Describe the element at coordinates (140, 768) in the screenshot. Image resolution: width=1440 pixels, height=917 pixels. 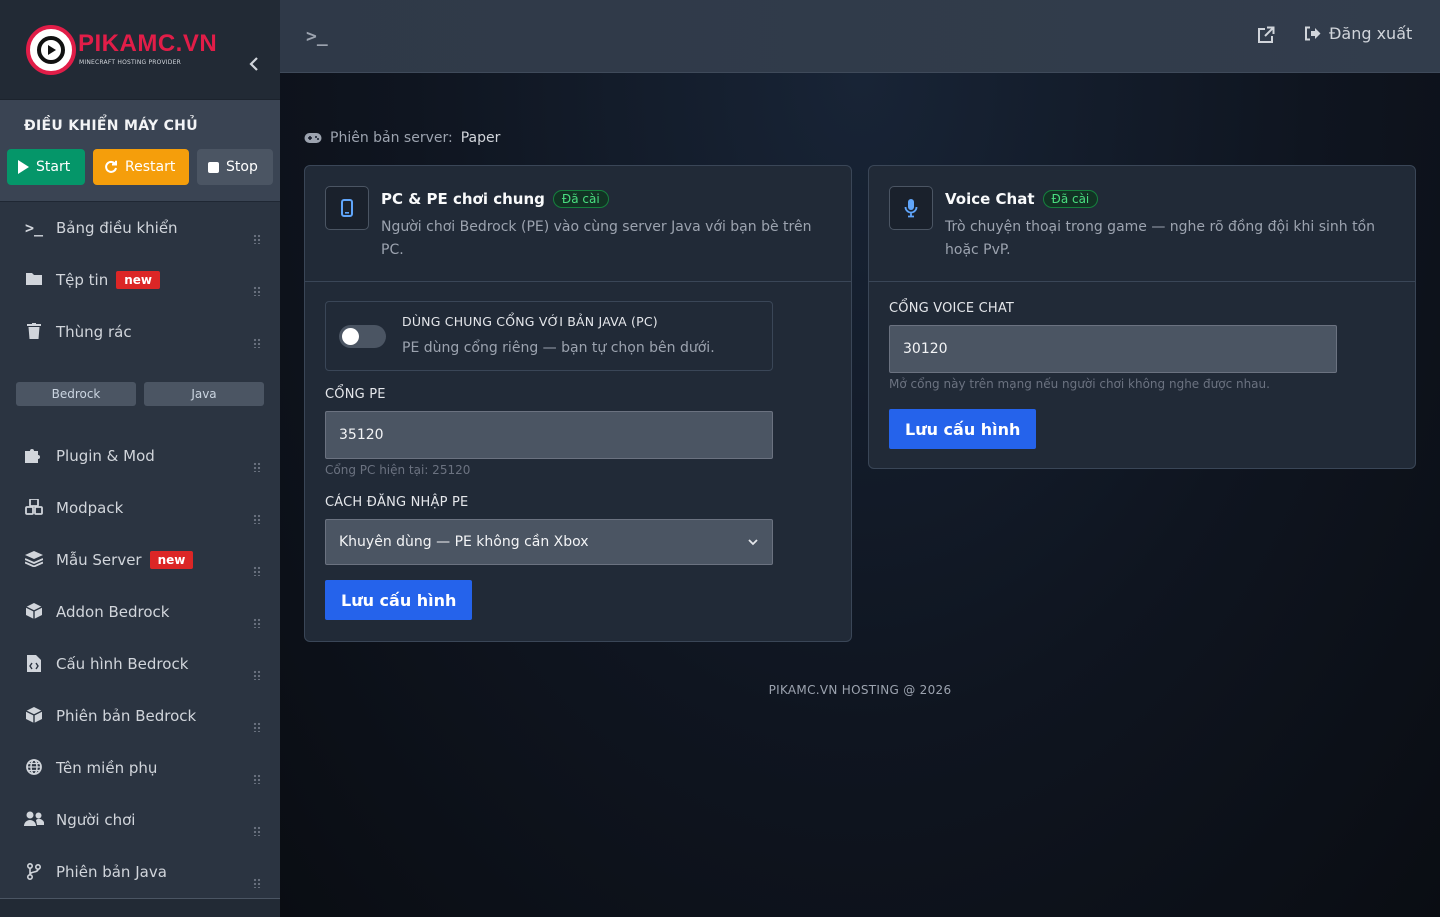
I see `sidebar-item-subdomain: Tên miền phụ` at that location.